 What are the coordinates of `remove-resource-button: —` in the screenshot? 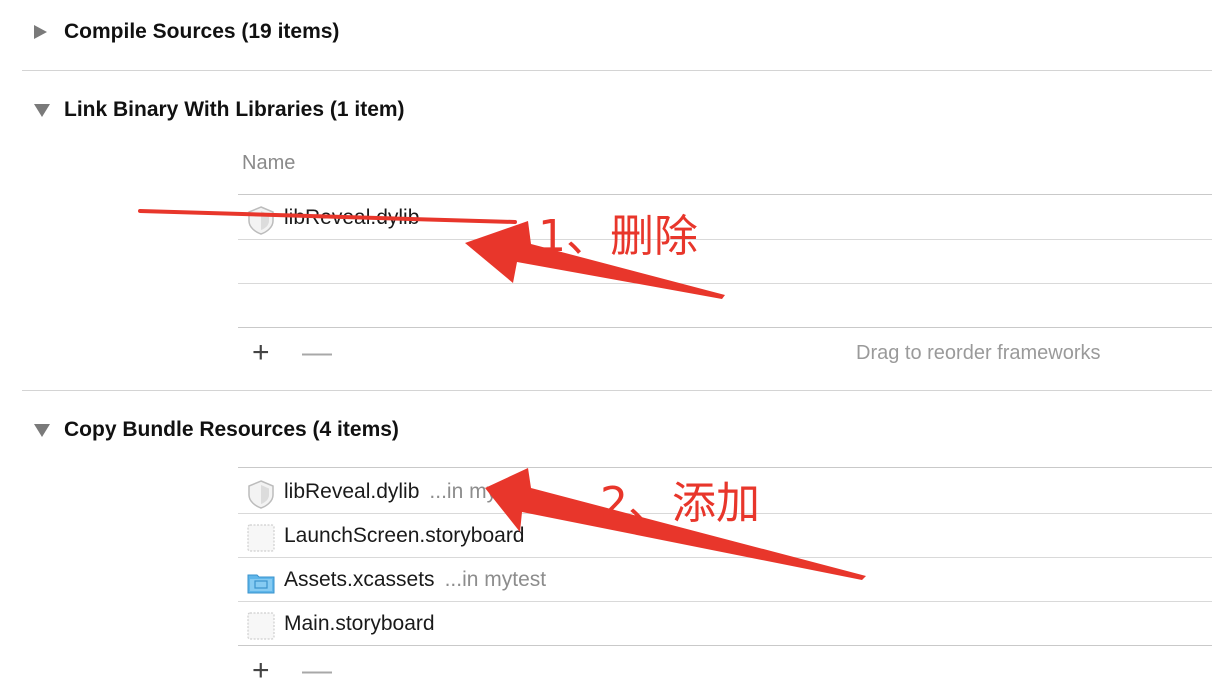 It's located at (317, 671).